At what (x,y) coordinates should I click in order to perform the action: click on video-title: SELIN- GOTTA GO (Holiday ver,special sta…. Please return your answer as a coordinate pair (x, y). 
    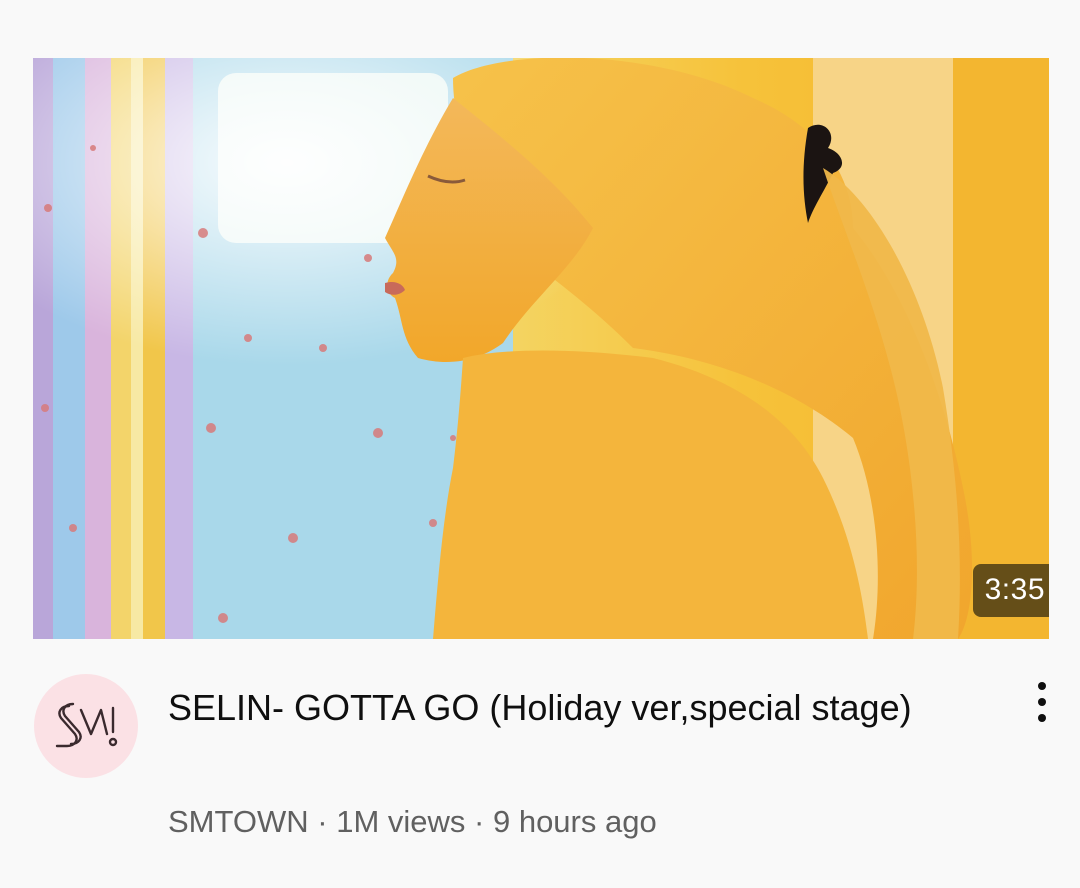
    Looking at the image, I should click on (548, 707).